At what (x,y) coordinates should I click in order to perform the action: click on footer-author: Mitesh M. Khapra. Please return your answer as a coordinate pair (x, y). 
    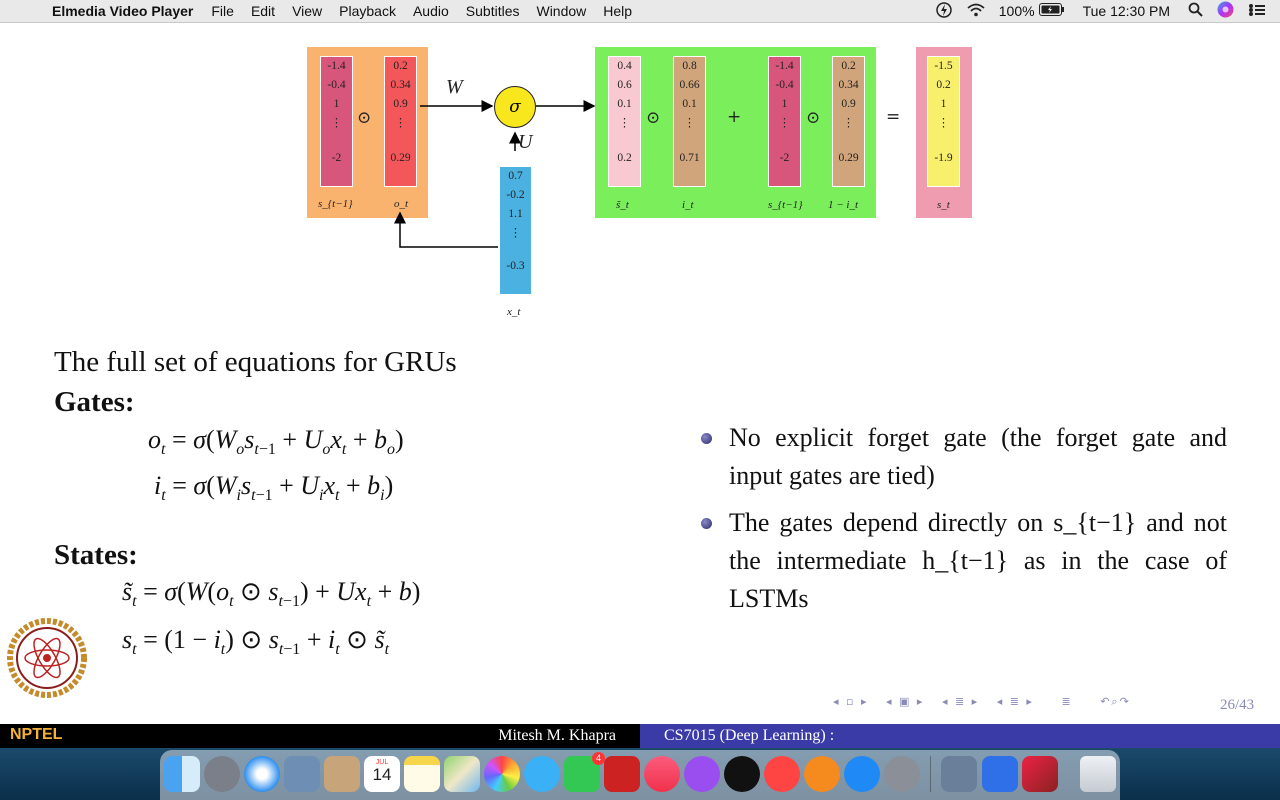
    Looking at the image, I should click on (557, 735).